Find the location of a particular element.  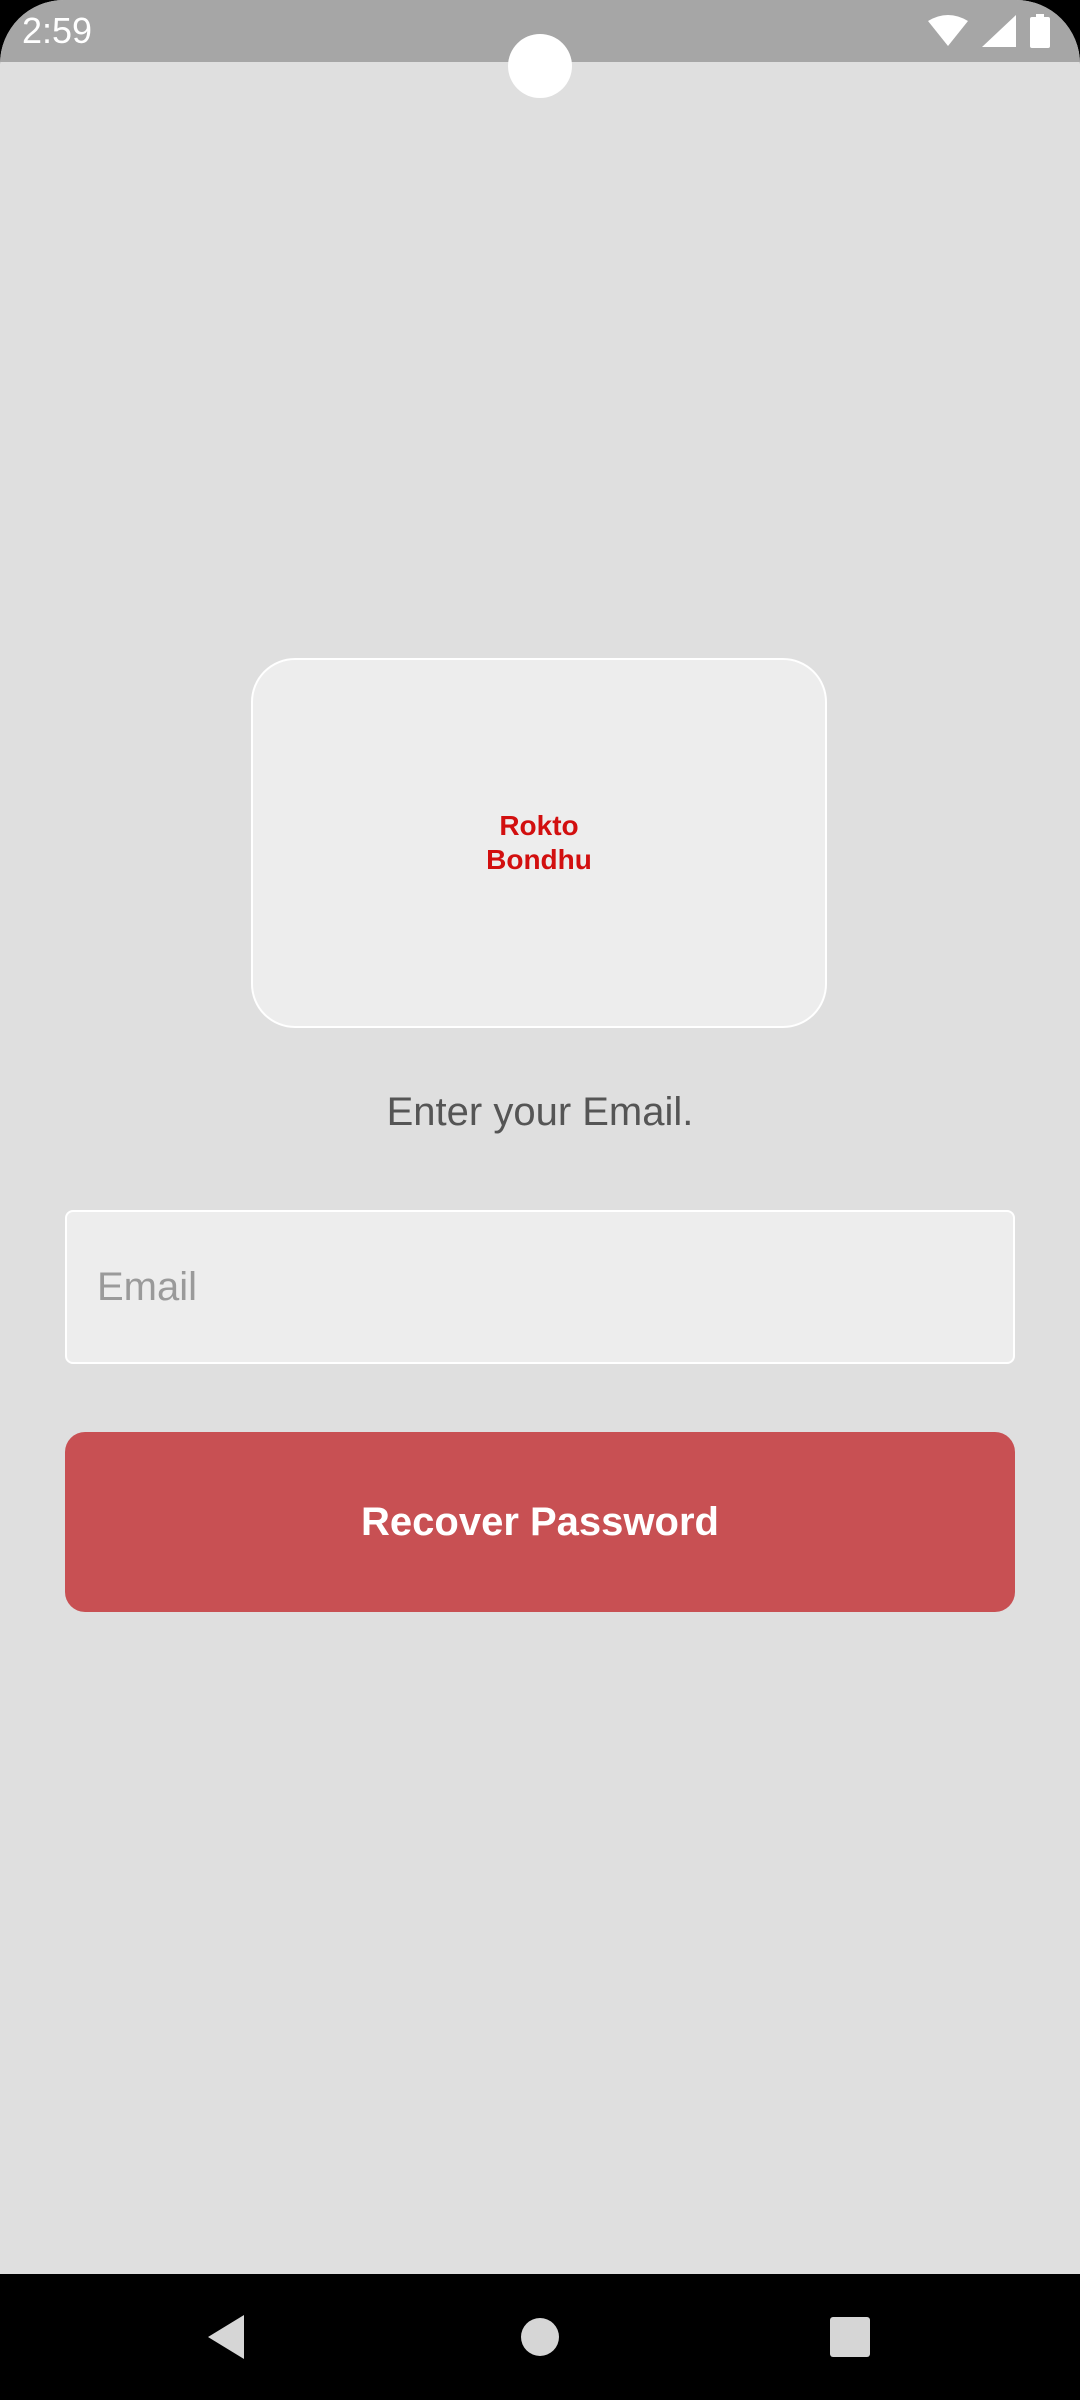

recents-icon is located at coordinates (850, 2337).